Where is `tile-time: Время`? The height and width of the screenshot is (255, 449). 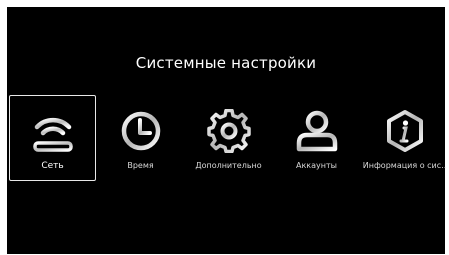
tile-time: Время is located at coordinates (140, 138).